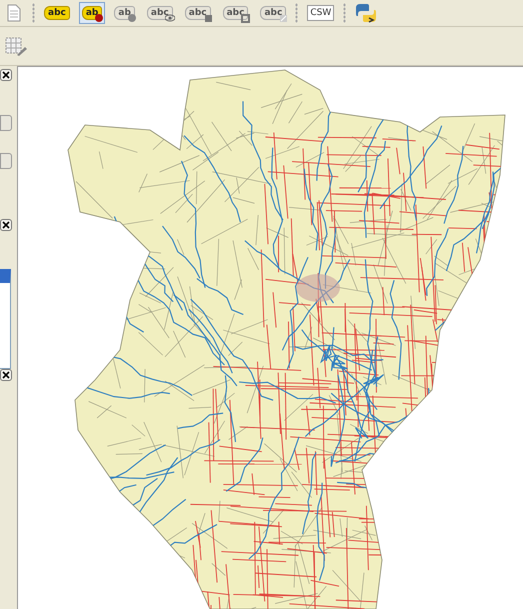 Image resolution: width=523 pixels, height=609 pixels. What do you see at coordinates (5, 319) in the screenshot?
I see `list-box` at bounding box center [5, 319].